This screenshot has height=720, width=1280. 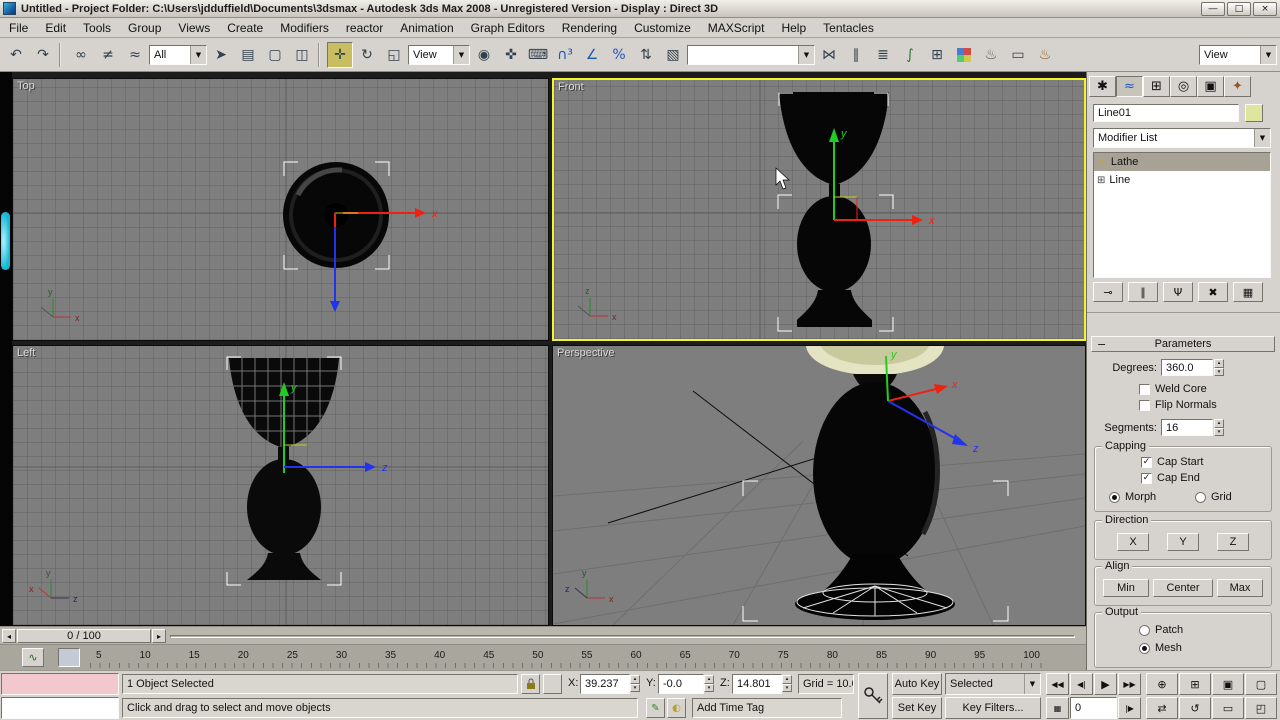 What do you see at coordinates (1228, 708) in the screenshot?
I see `walk-through-button: ▭` at bounding box center [1228, 708].